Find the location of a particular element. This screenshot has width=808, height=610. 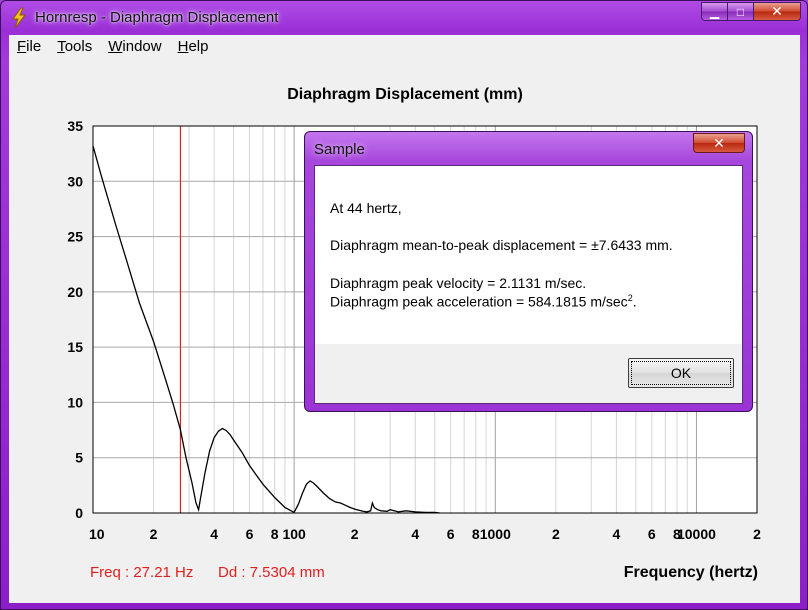

menu-help-accel: H is located at coordinates (183, 46).